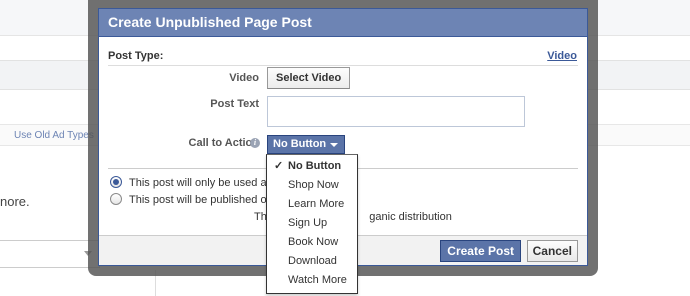 The height and width of the screenshot is (296, 690). What do you see at coordinates (279, 166) in the screenshot?
I see `checkmark-icon: ✓` at bounding box center [279, 166].